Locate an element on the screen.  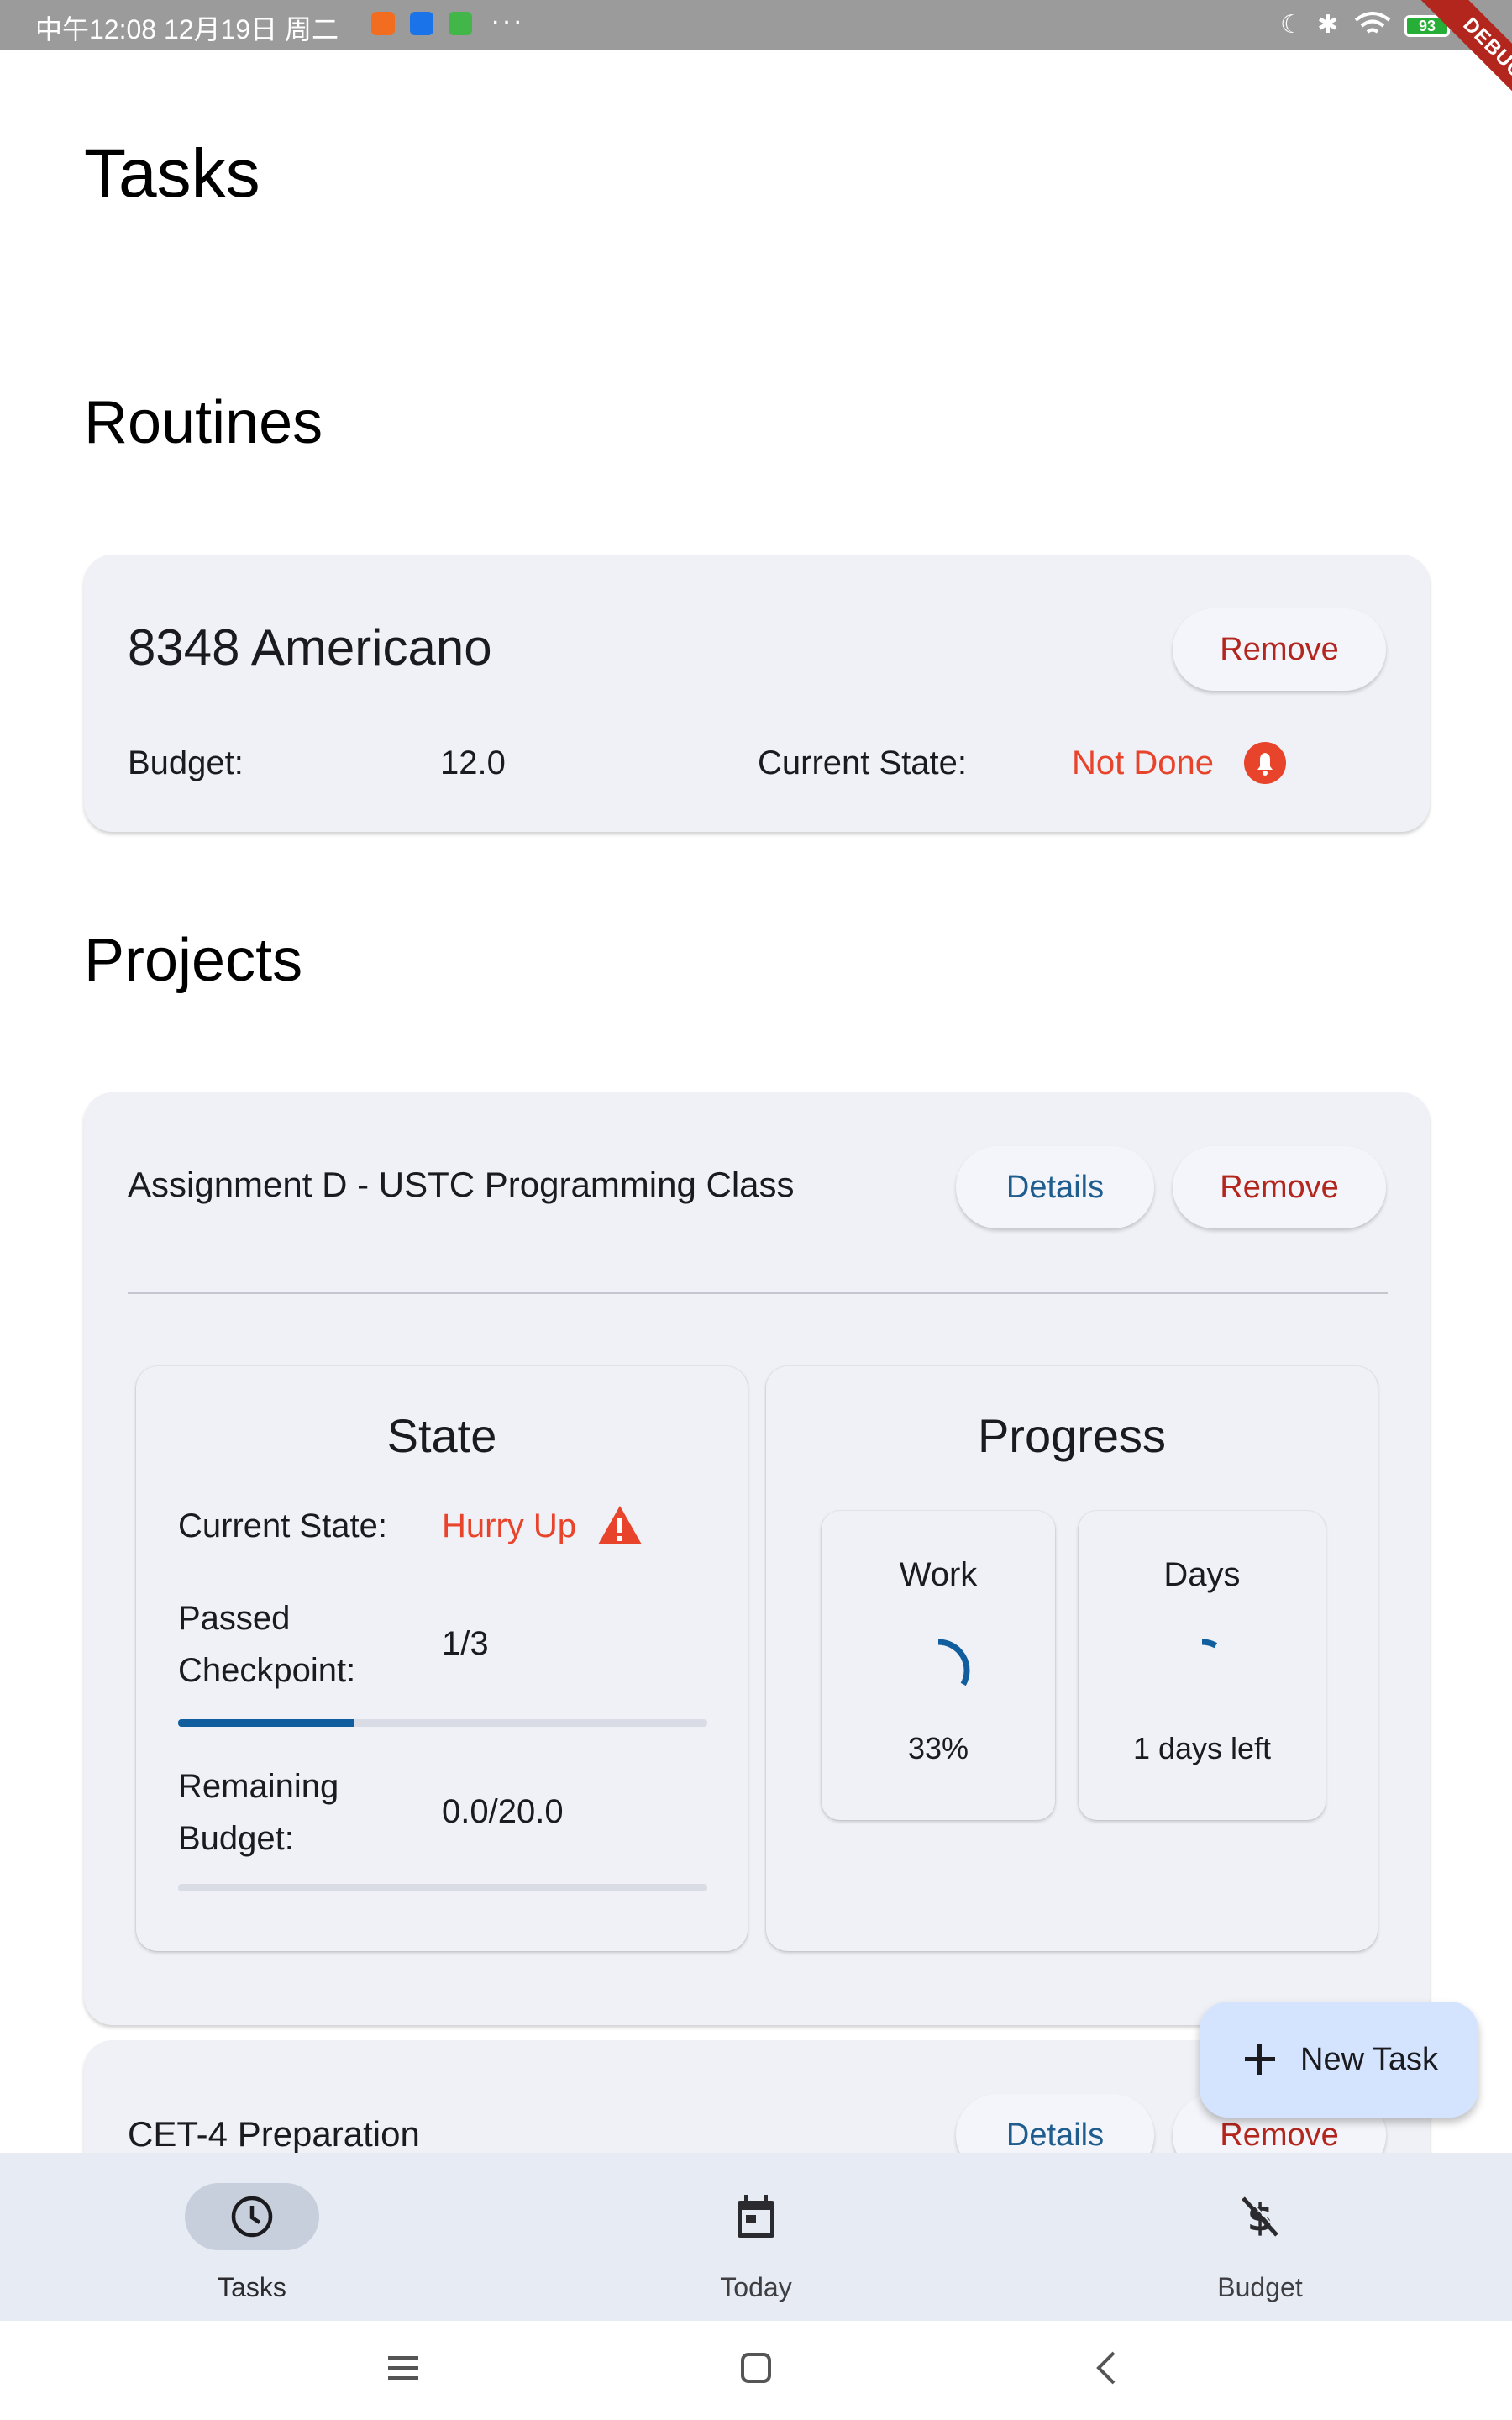
work-percent: 33% is located at coordinates (938, 1748).